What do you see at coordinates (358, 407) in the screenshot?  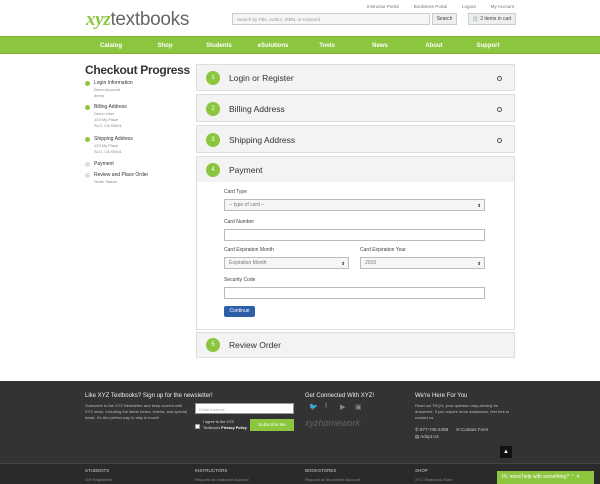 I see `vimeo-icon: ▣` at bounding box center [358, 407].